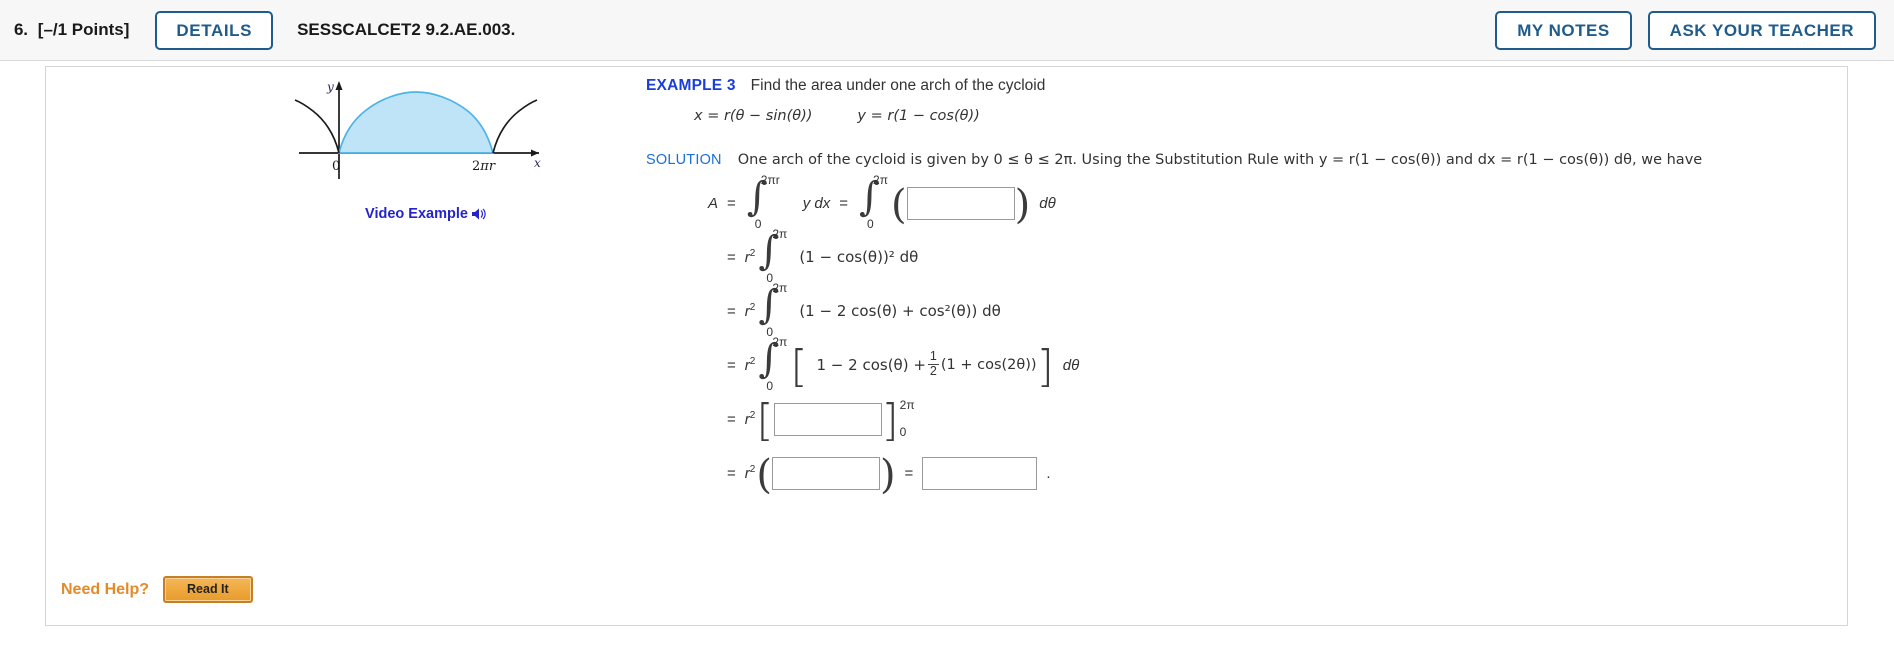 Image resolution: width=1894 pixels, height=662 pixels. I want to click on details-button: DETAILS, so click(214, 30).